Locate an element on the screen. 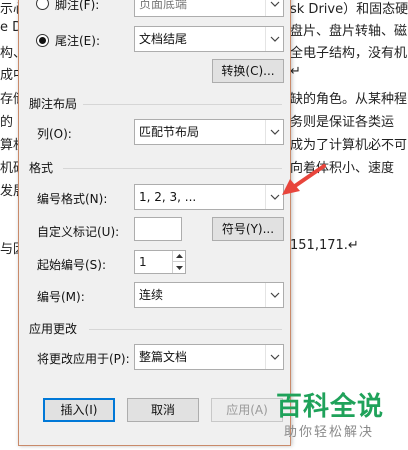 The image size is (408, 450). endnote-position-select: 文档结尾 is located at coordinates (209, 39).